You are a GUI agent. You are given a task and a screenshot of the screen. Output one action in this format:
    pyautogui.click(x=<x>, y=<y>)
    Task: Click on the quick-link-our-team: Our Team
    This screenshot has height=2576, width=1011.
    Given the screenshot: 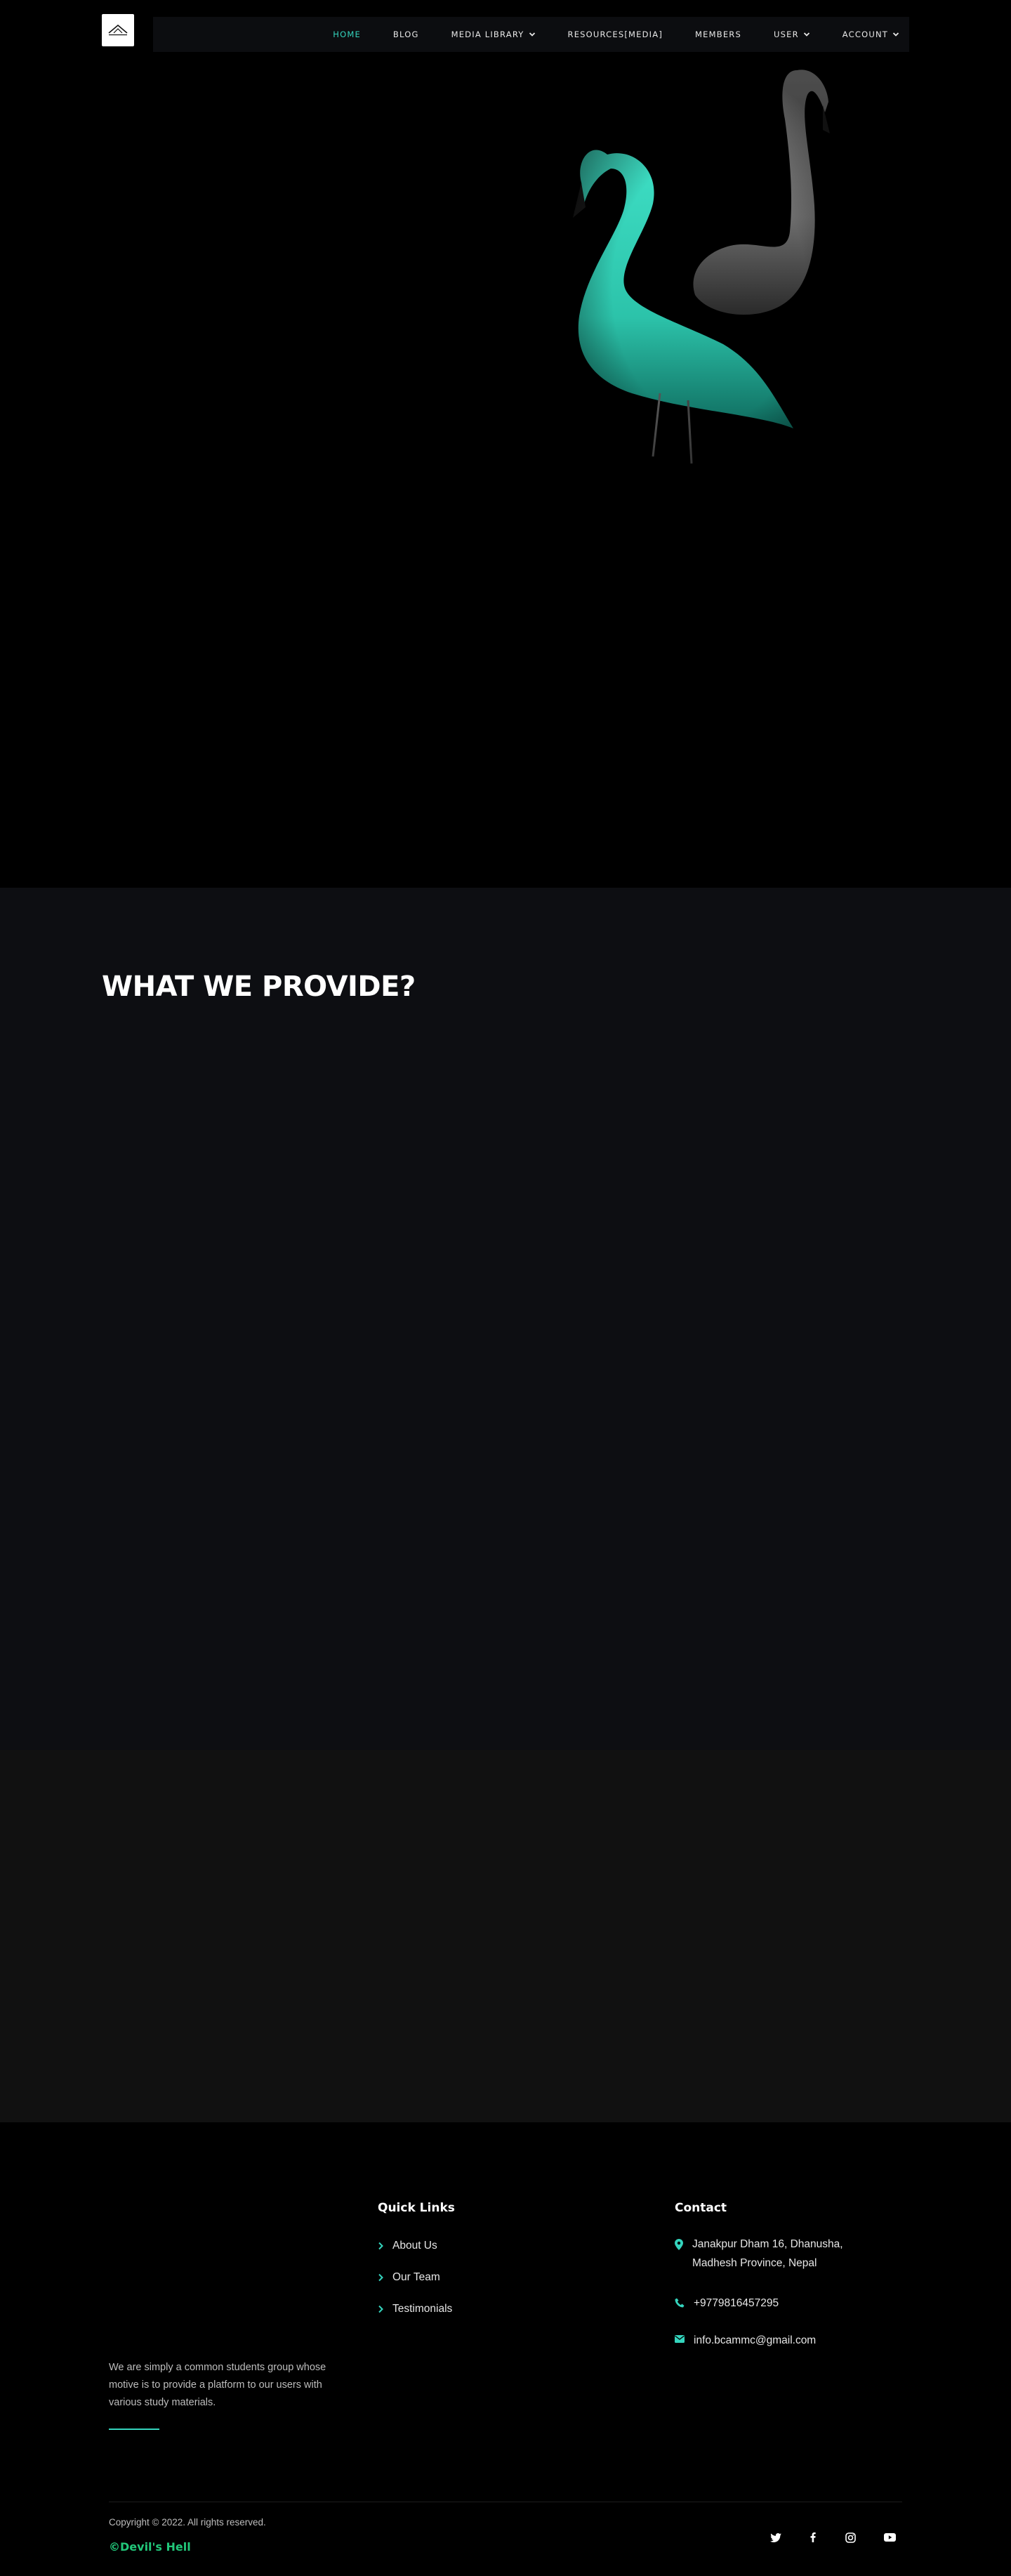 What is the action you would take?
    pyautogui.click(x=409, y=2277)
    